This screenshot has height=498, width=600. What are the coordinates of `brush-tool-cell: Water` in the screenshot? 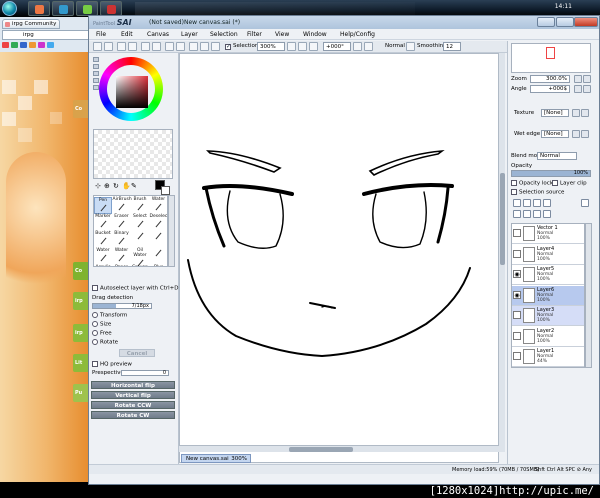 It's located at (159, 205).